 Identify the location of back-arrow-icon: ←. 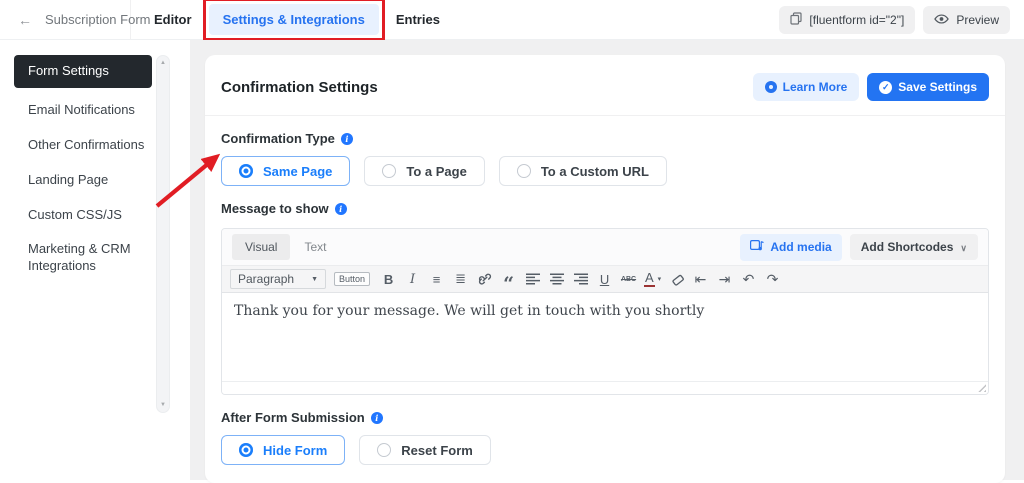
(25, 20).